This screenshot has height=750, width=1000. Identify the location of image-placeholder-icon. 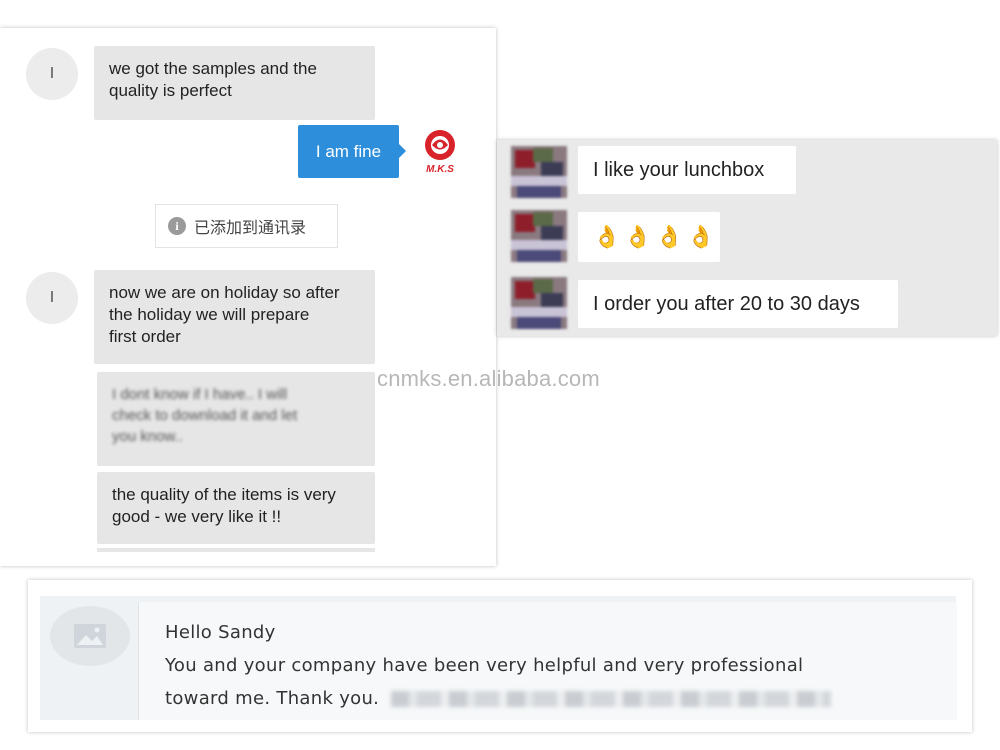
(90, 636).